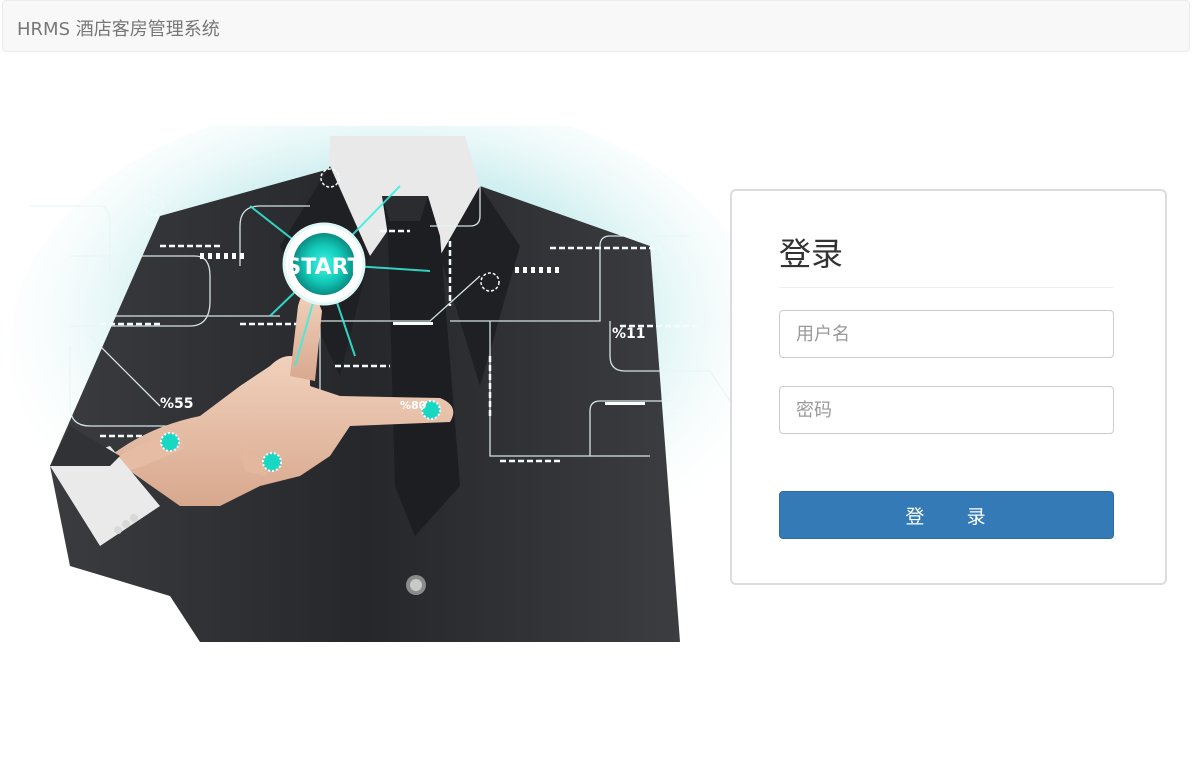 The height and width of the screenshot is (757, 1192). I want to click on readout-11: %11, so click(629, 334).